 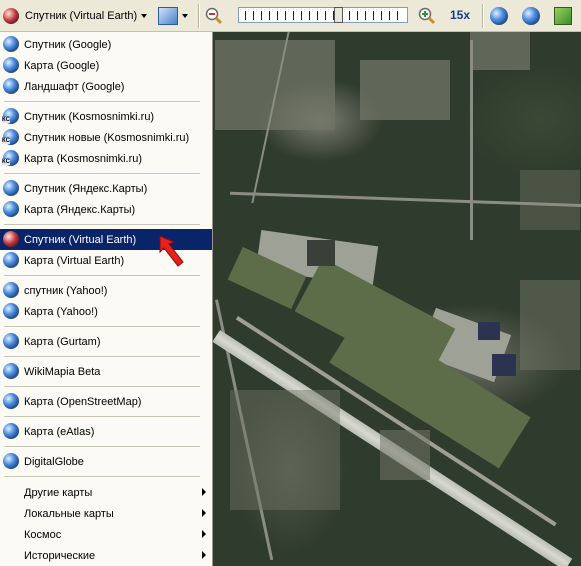 I want to click on clear-marks-button, so click(x=534, y=15).